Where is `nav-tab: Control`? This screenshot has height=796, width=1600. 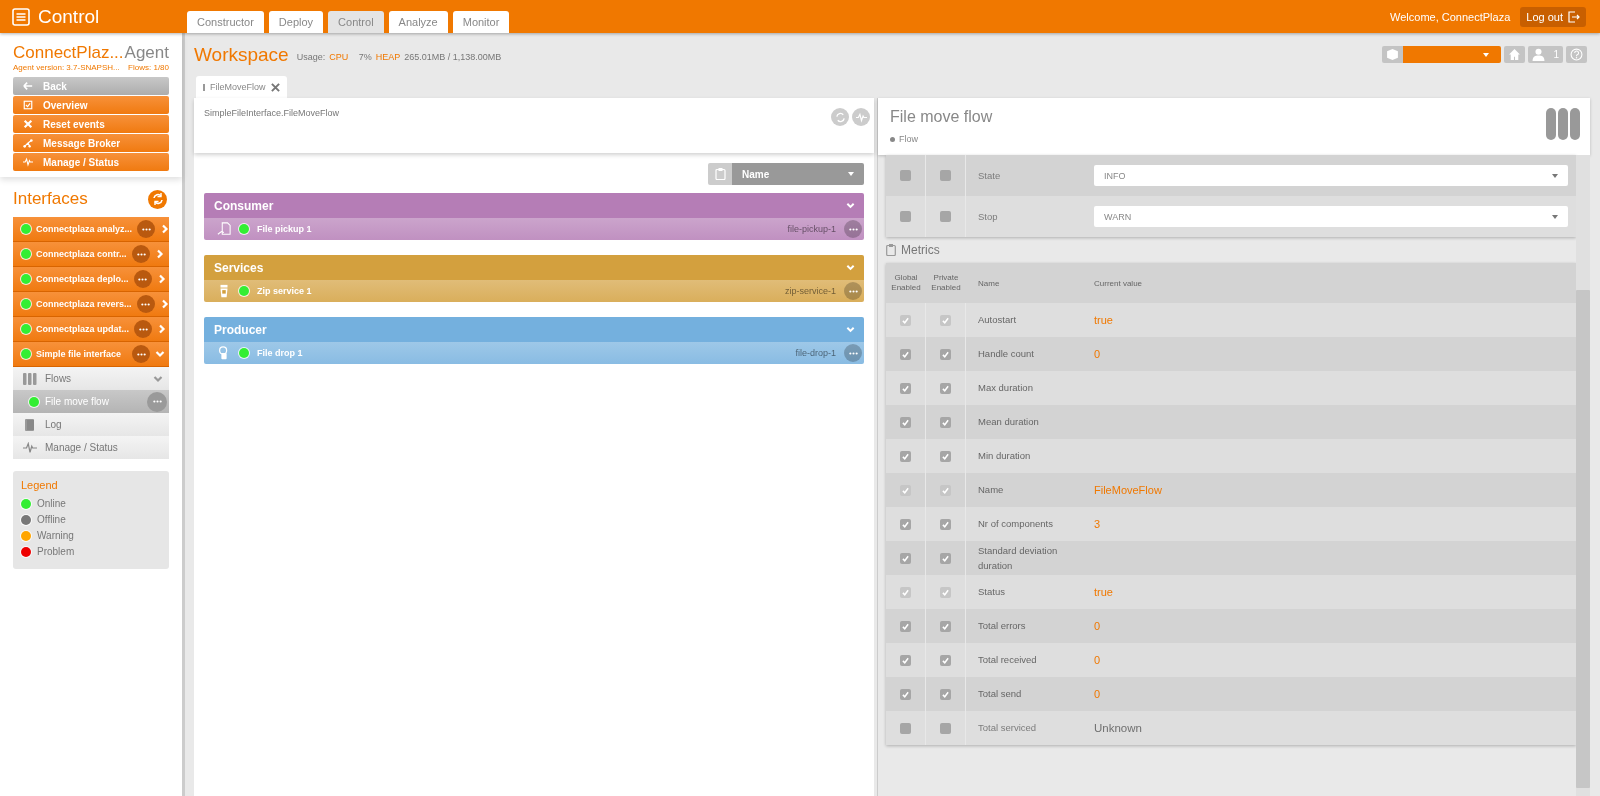
nav-tab: Control is located at coordinates (356, 22).